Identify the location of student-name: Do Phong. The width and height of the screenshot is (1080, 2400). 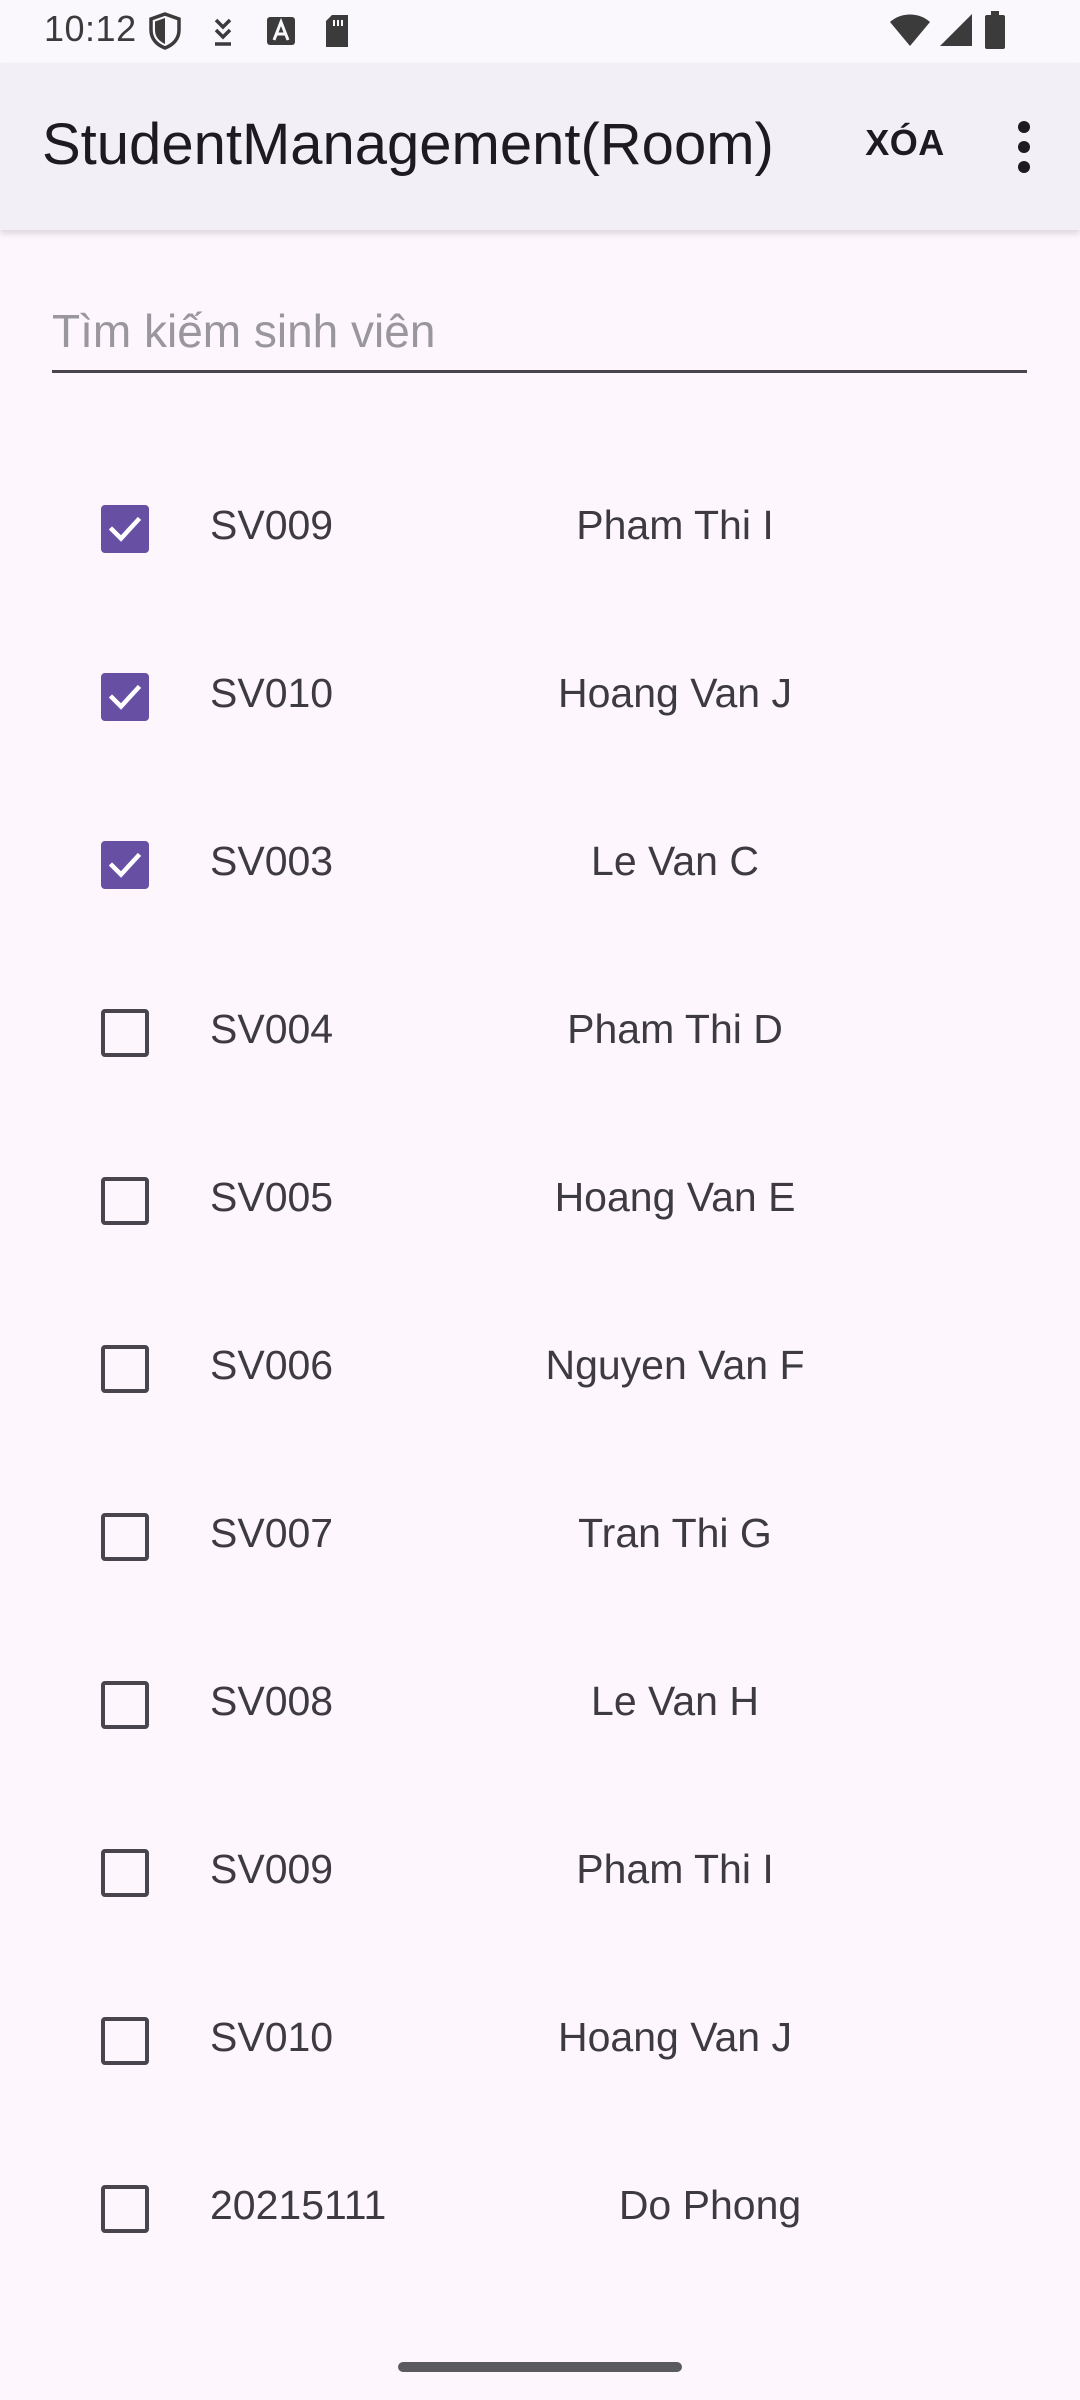
(710, 2205).